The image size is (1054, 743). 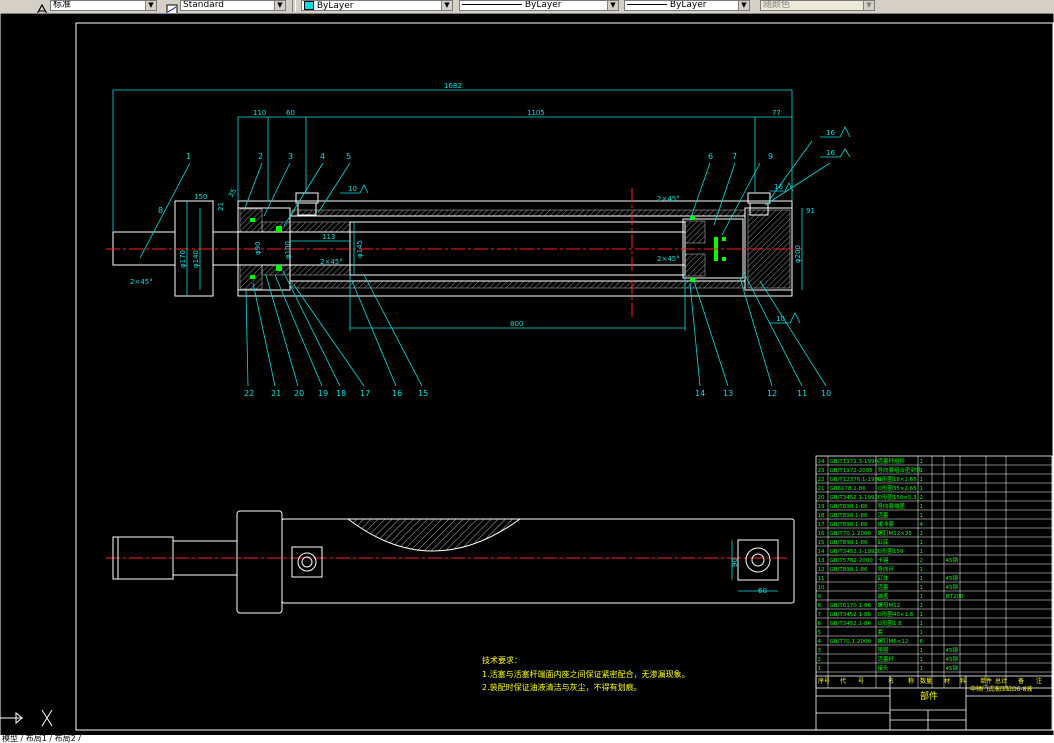 I want to click on bom-cell: 3, so click(x=820, y=651).